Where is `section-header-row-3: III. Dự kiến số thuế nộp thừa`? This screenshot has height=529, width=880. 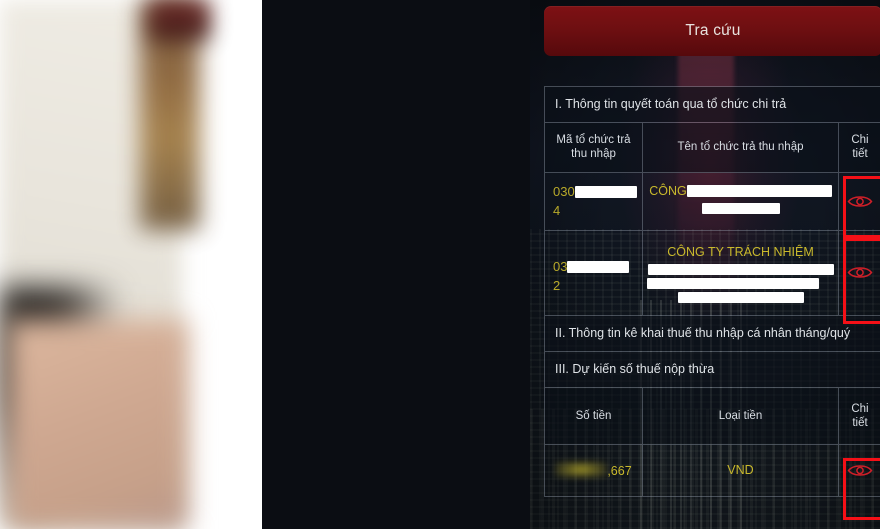
section-header-row-3: III. Dự kiến số thuế nộp thừa is located at coordinates (712, 369).